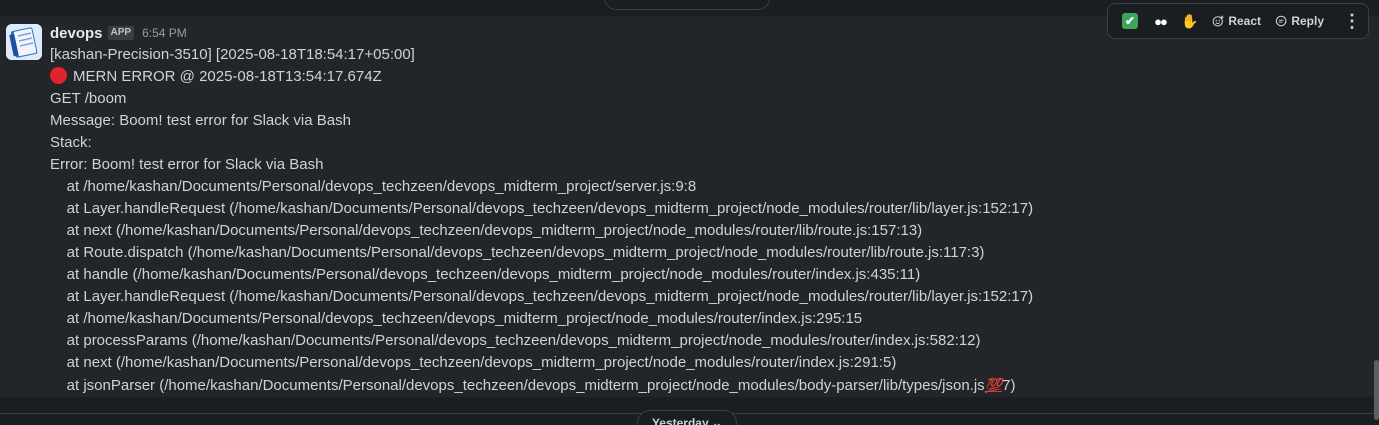  What do you see at coordinates (1376, 390) in the screenshot?
I see `scrollbar-thumb` at bounding box center [1376, 390].